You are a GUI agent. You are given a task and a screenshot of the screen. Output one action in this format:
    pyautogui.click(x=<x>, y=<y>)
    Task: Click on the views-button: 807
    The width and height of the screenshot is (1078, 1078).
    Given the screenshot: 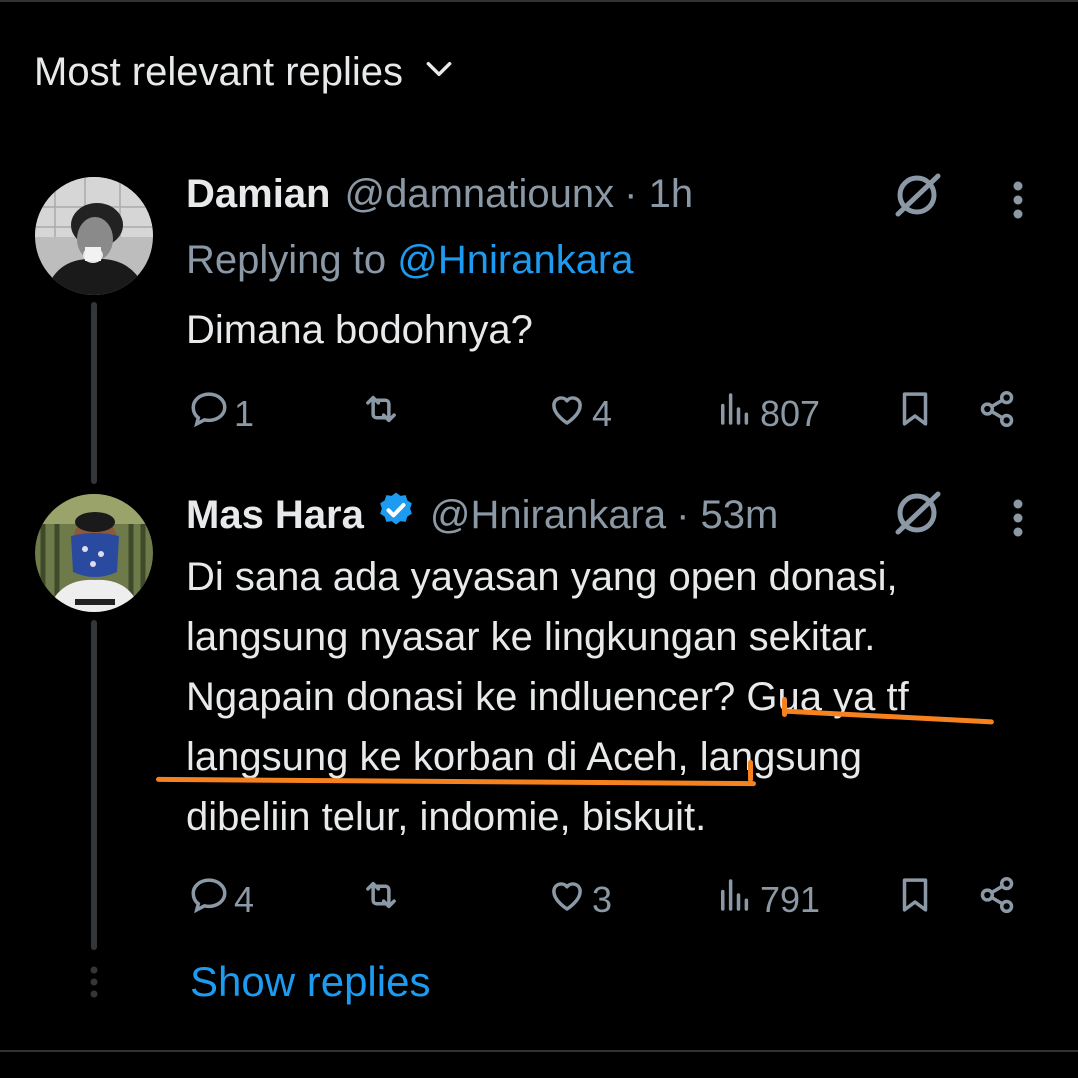 What is the action you would take?
    pyautogui.click(x=767, y=413)
    